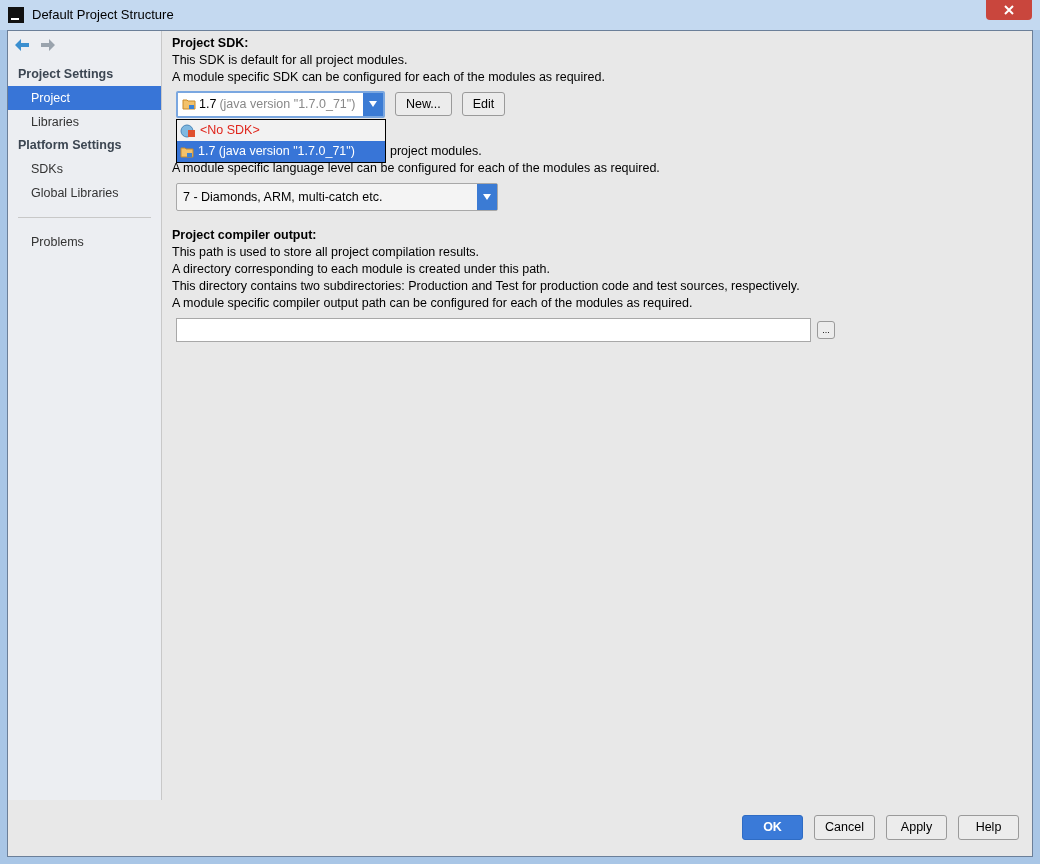  What do you see at coordinates (988, 827) in the screenshot?
I see `dialog-button: Help` at bounding box center [988, 827].